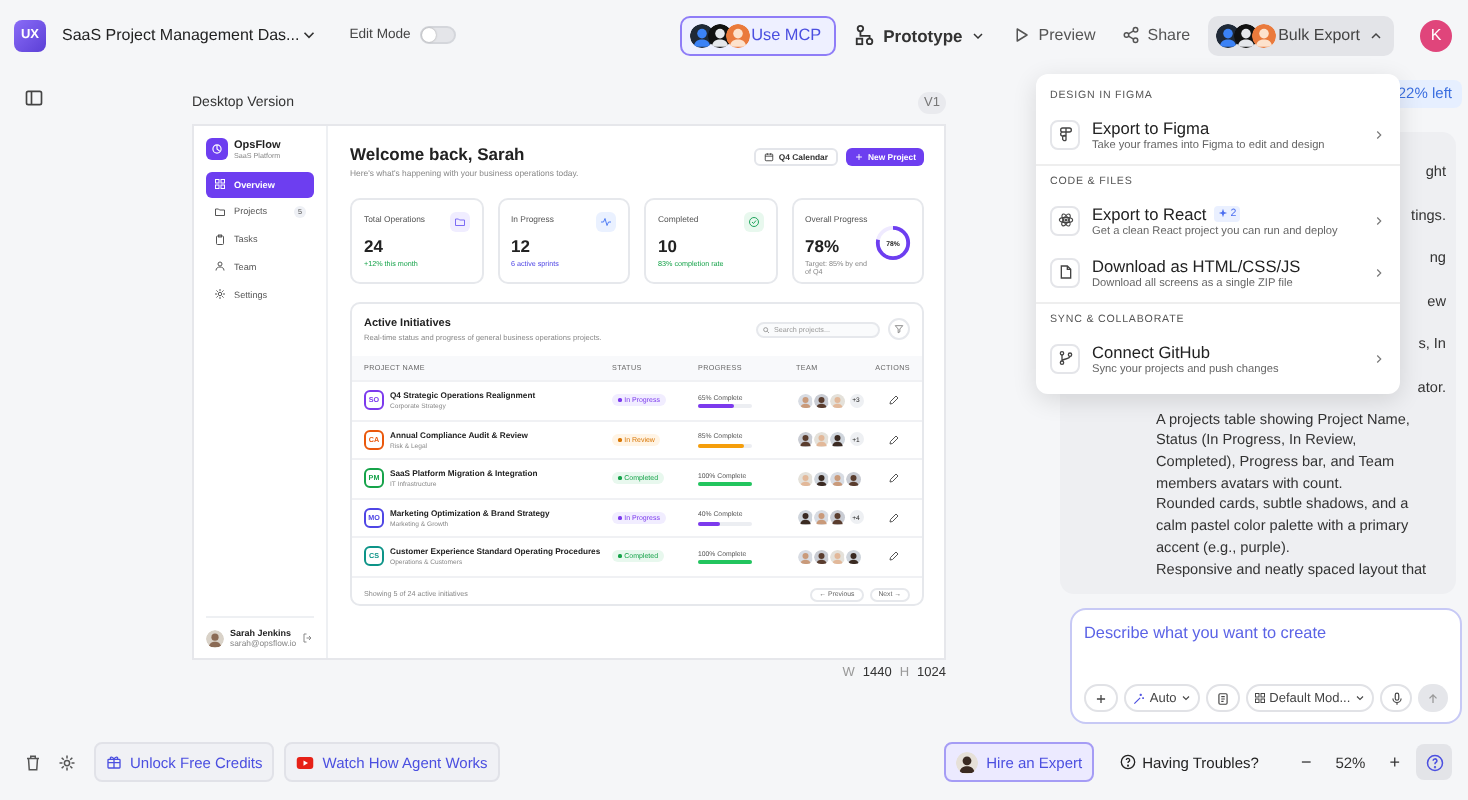 This screenshot has height=800, width=1468. I want to click on menu-item-title: Export to React, so click(1149, 213).